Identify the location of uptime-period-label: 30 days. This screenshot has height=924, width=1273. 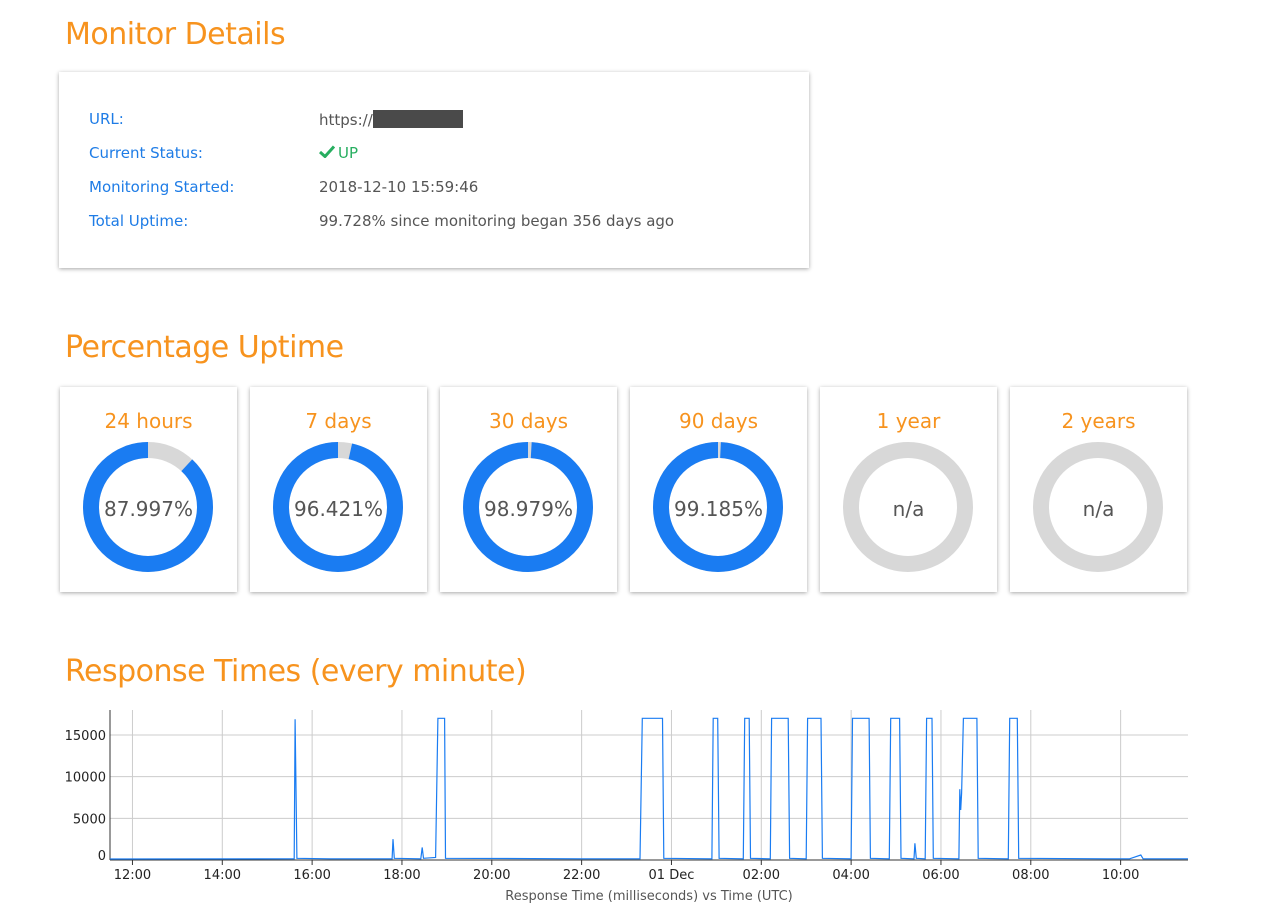
(528, 421).